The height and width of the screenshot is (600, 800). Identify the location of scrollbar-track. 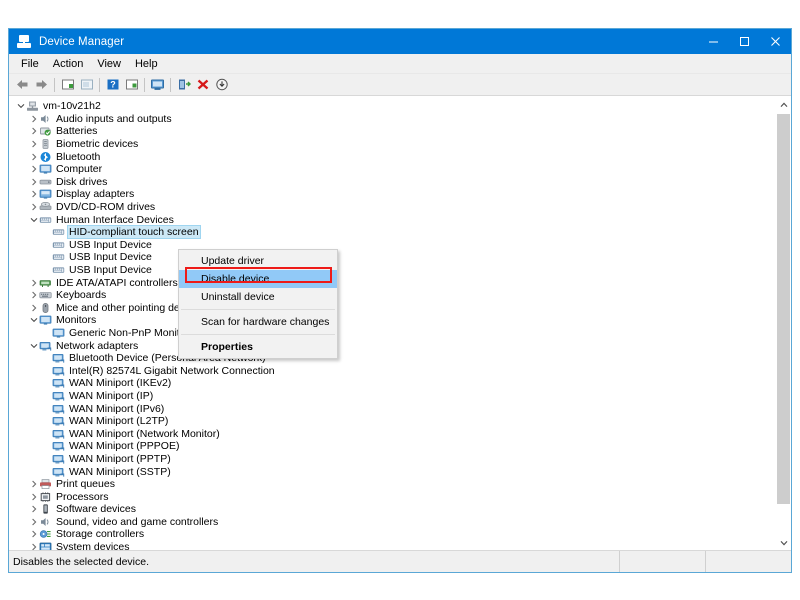
(783, 323).